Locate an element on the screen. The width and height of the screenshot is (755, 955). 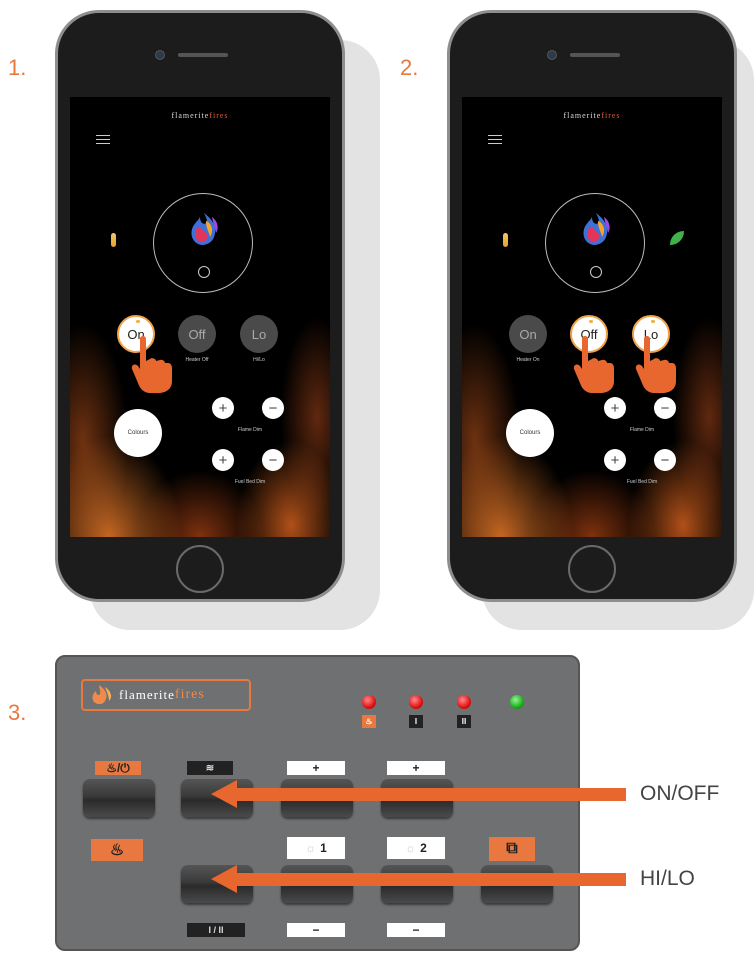
power-icon: ⏻ is located at coordinates (125, 767).